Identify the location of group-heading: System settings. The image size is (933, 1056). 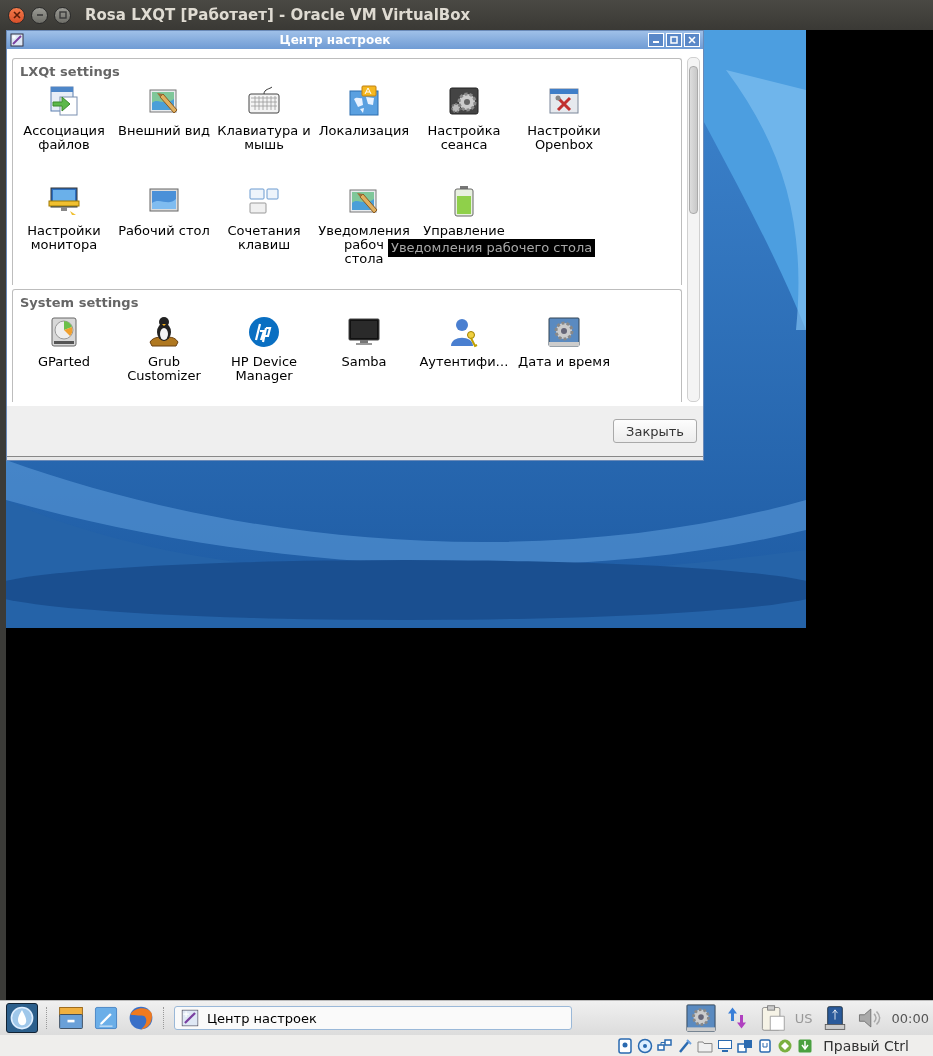
(79, 303).